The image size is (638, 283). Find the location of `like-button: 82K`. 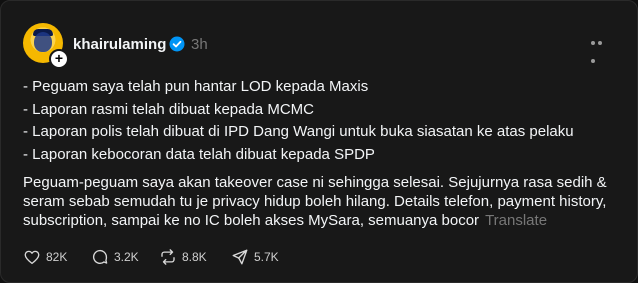

like-button: 82K is located at coordinates (45, 257).